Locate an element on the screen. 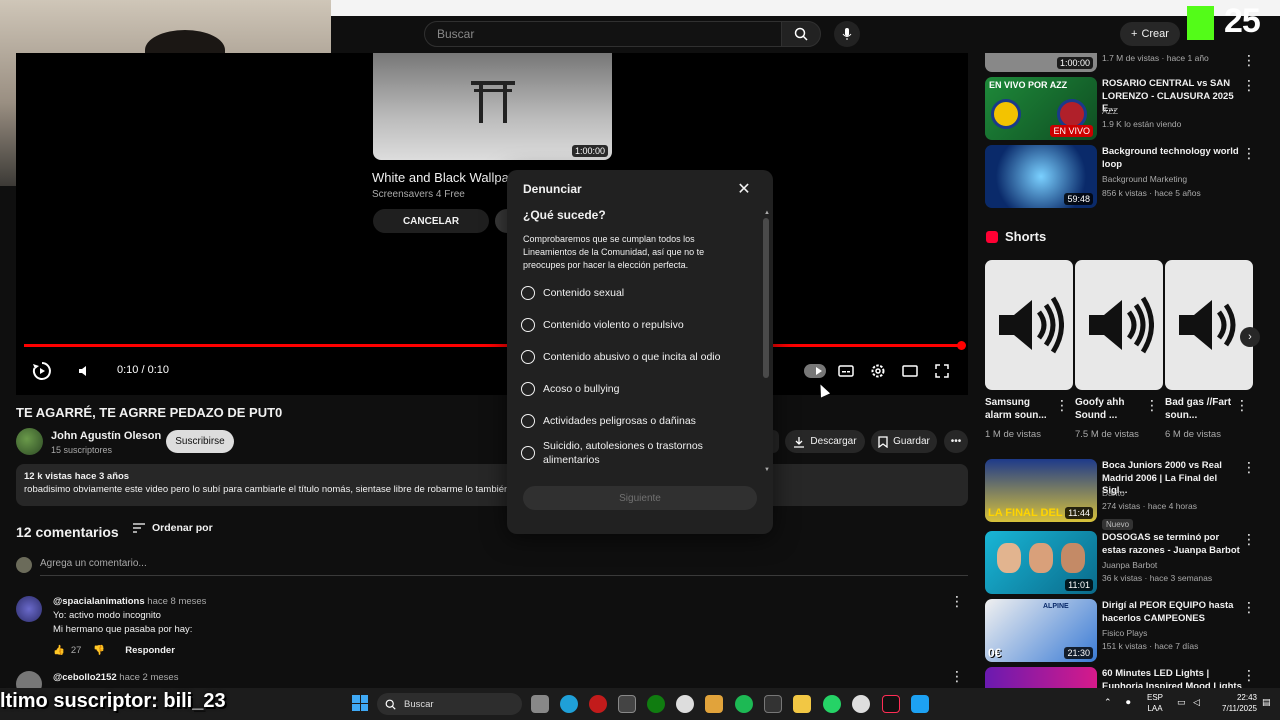  comment-author: @spacialanimations is located at coordinates (99, 601).